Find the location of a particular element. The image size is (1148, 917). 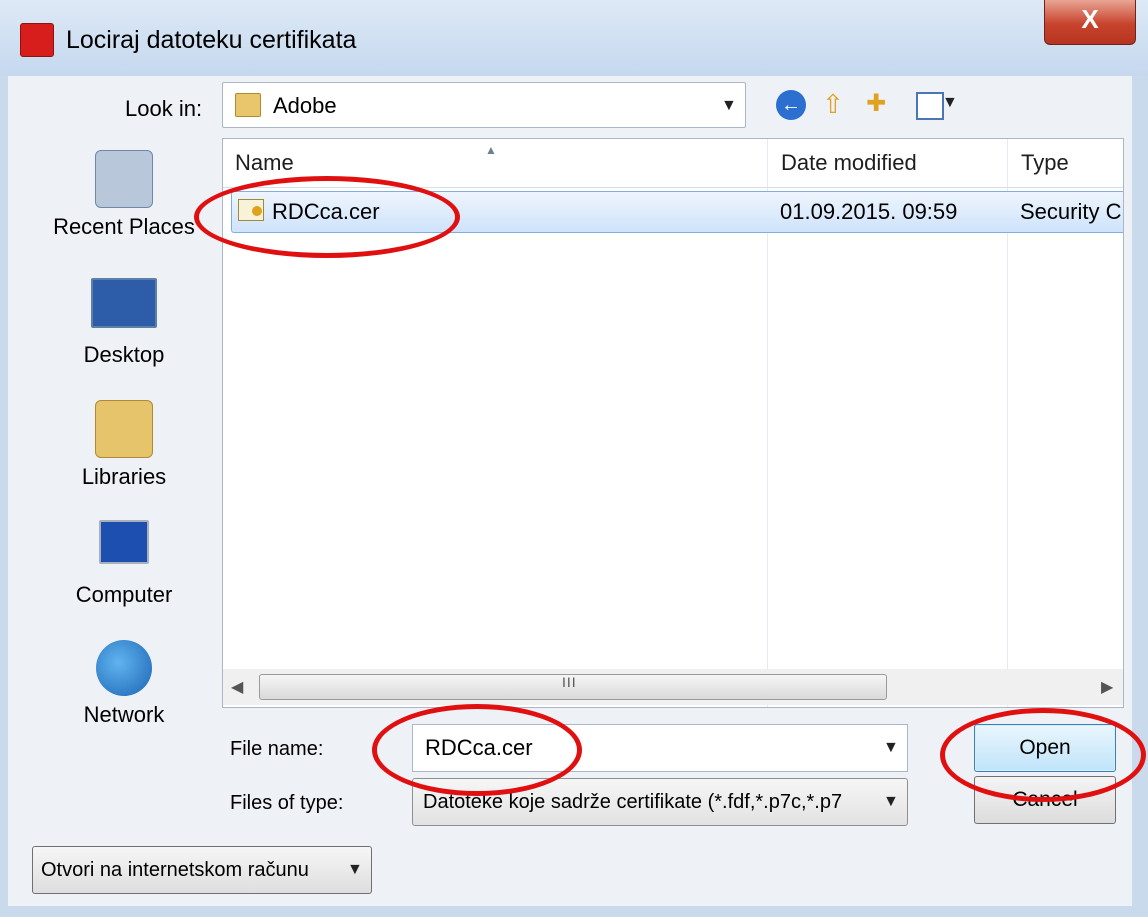

place-label: Desktop is located at coordinates (124, 354).